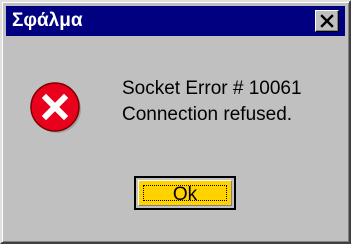 This screenshot has width=351, height=244. What do you see at coordinates (175, 21) in the screenshot?
I see `title-bar: Σφάλμα` at bounding box center [175, 21].